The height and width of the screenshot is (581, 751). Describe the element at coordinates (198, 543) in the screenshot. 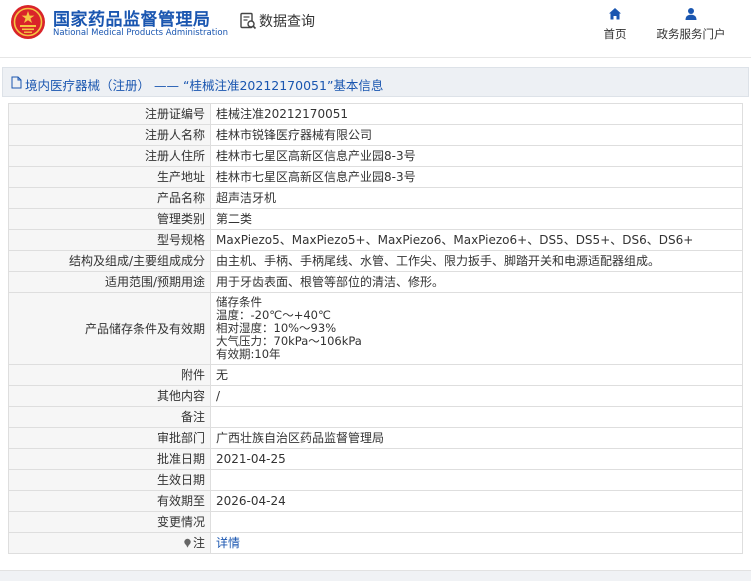

I see `row-label: 注` at that location.